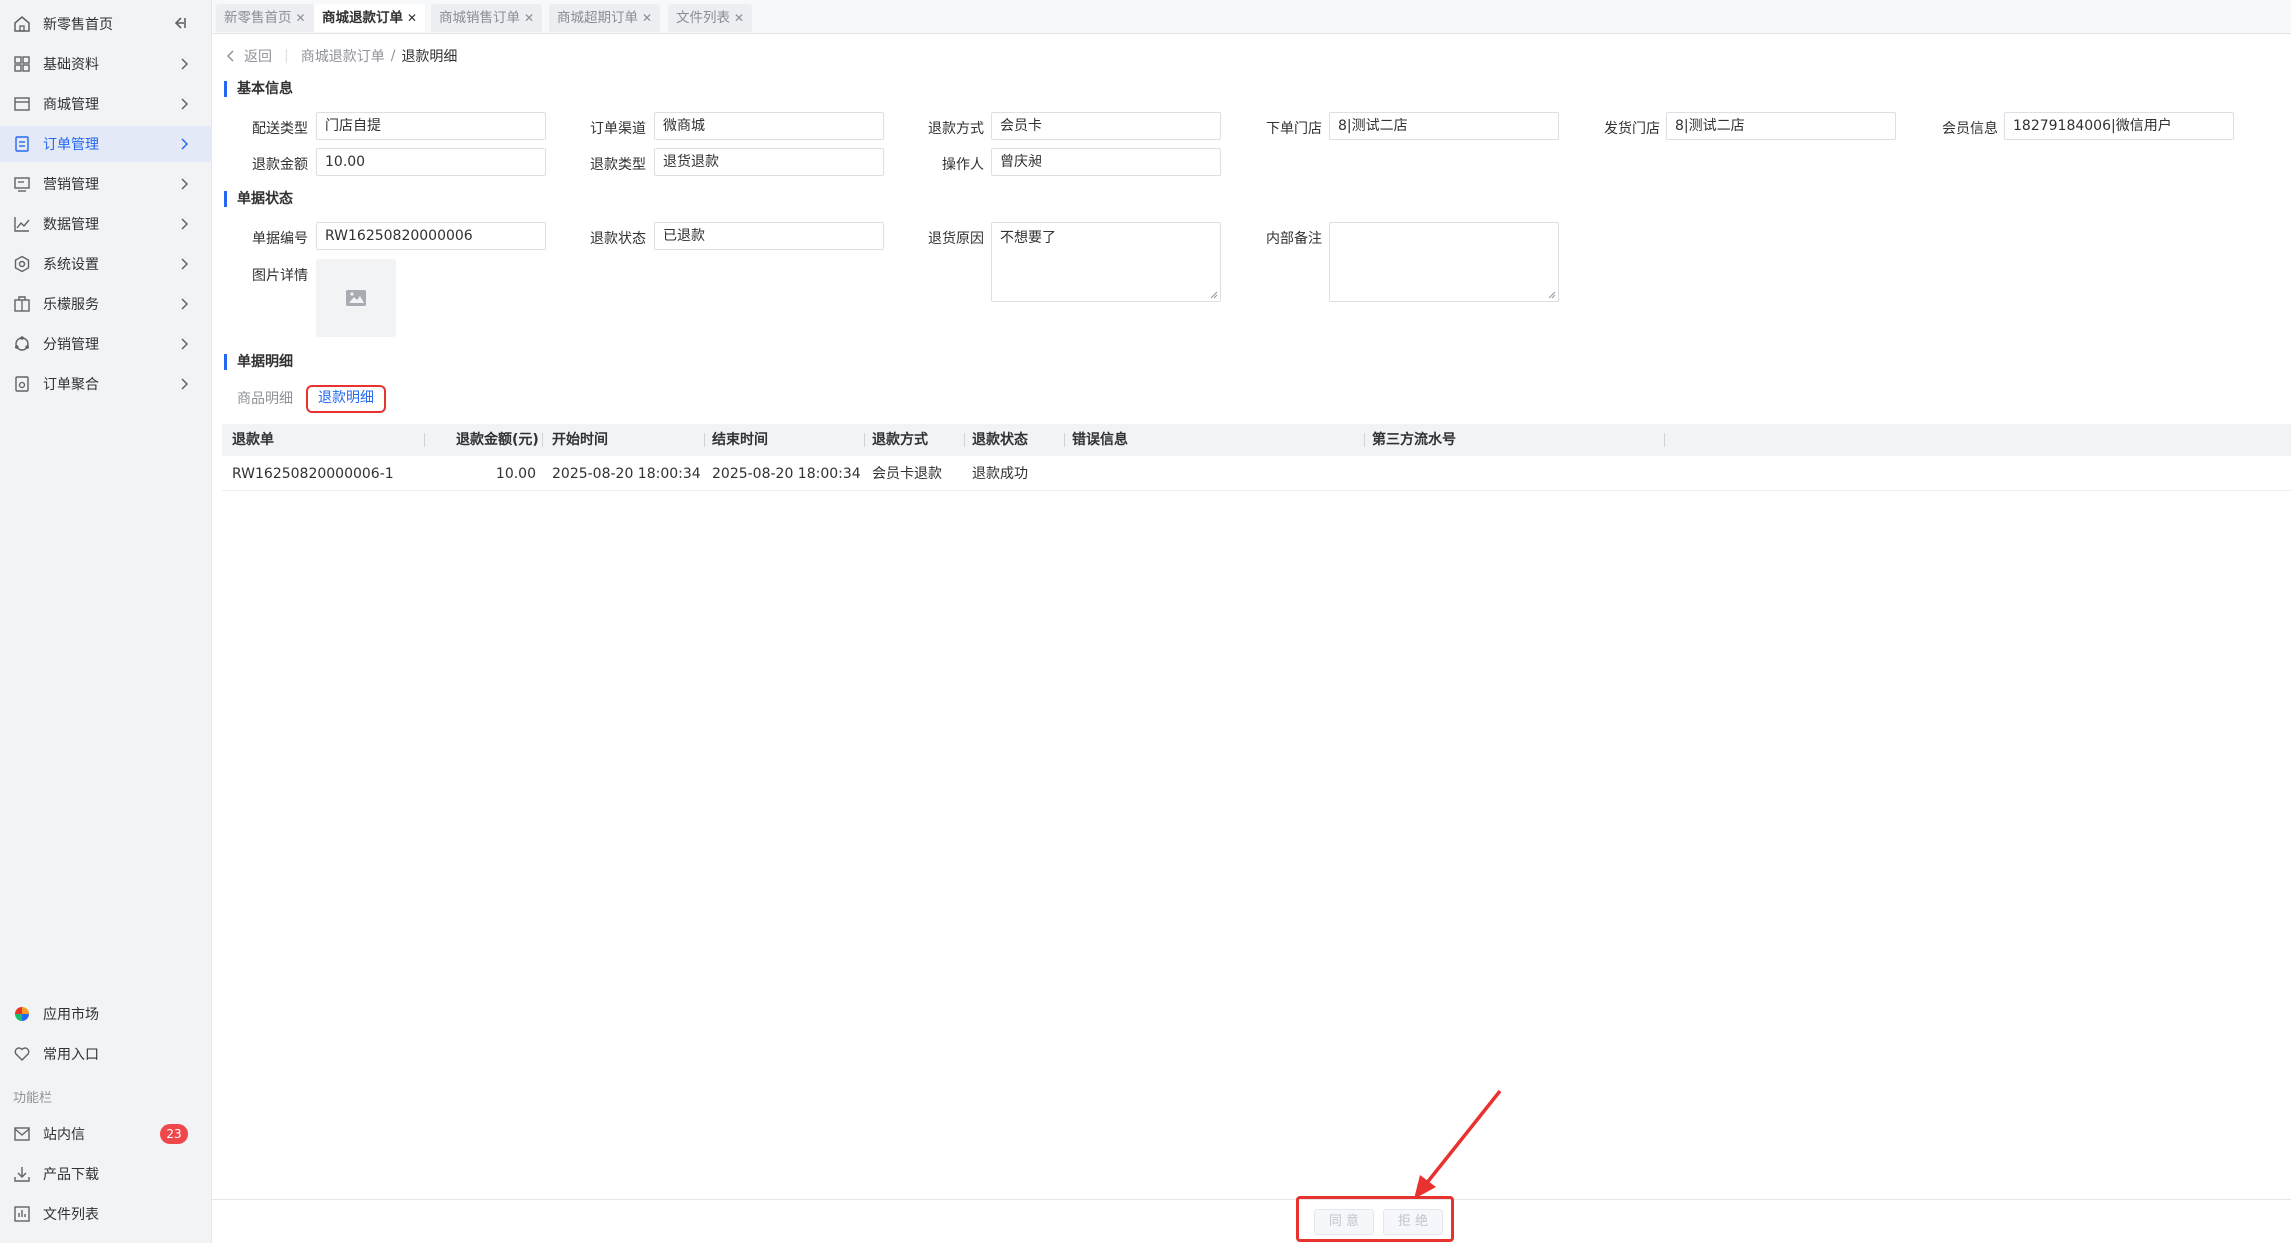 The height and width of the screenshot is (1243, 2291). Describe the element at coordinates (22, 384) in the screenshot. I see `aggregate-icon` at that location.